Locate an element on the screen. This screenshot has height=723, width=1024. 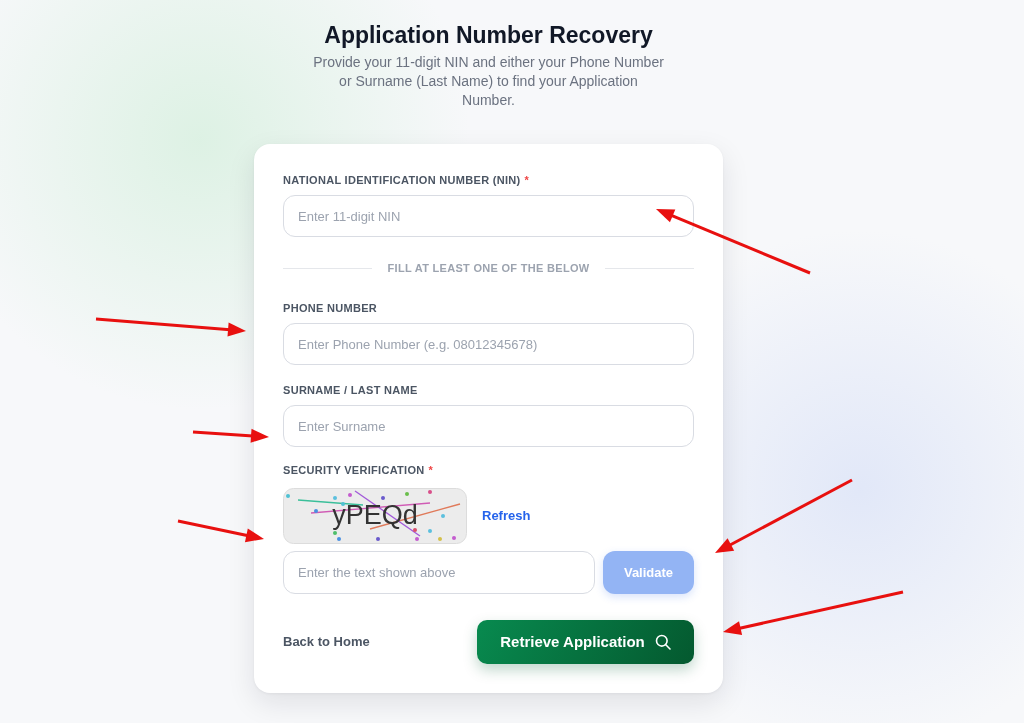
input-field: Enter Surname is located at coordinates (488, 426).